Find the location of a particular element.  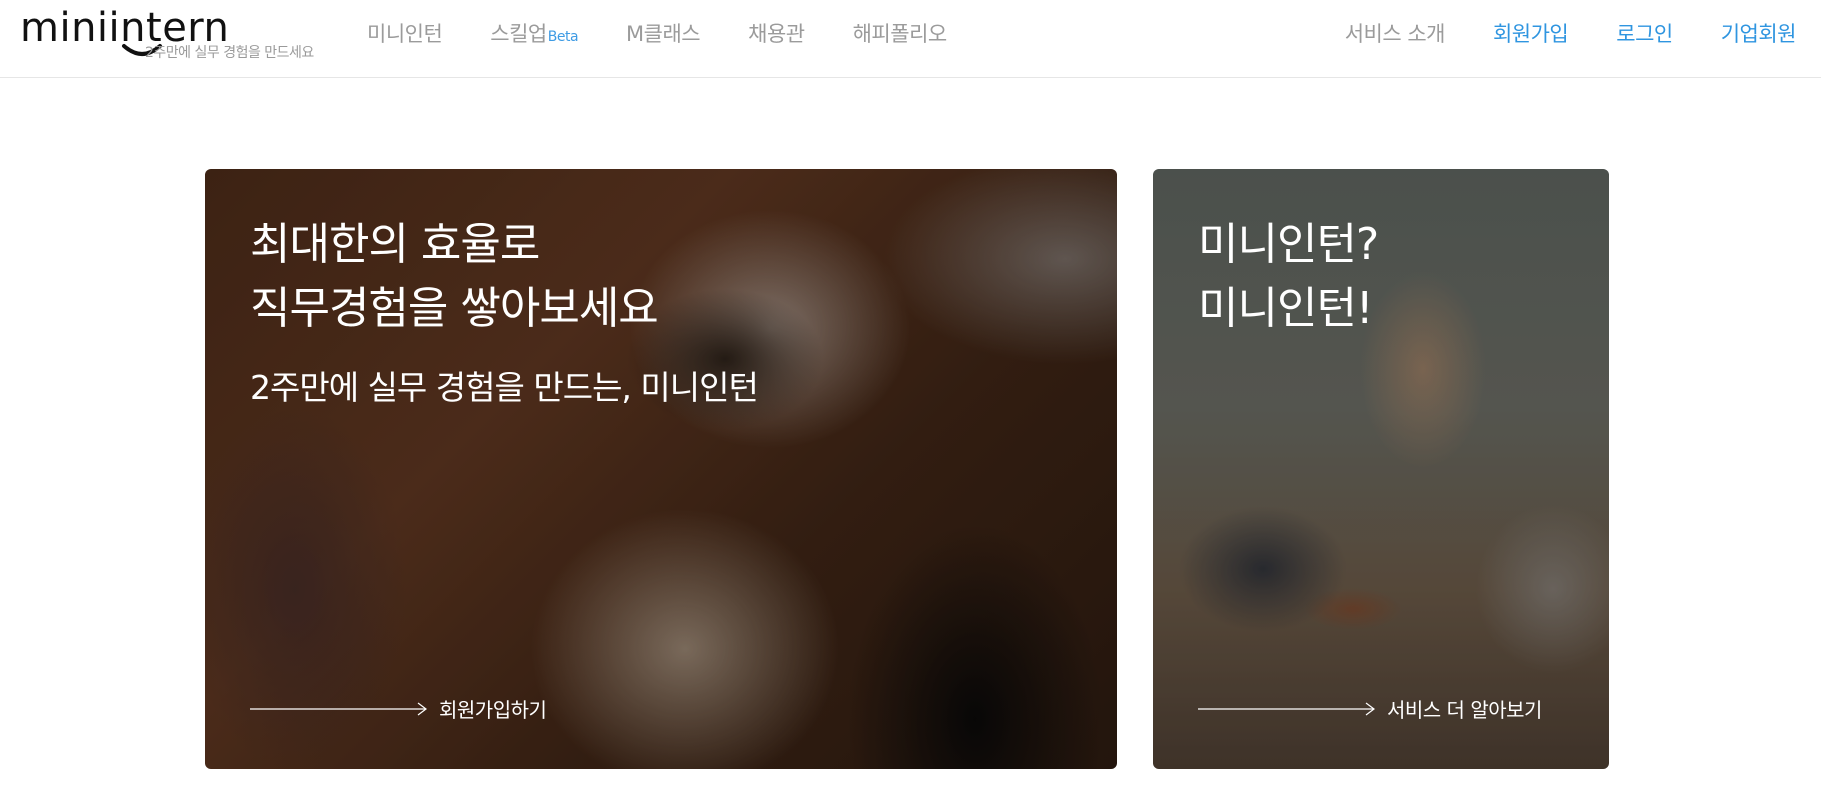

main-nav: 미니인턴 스킬업Beta M클래스 채용관 해피폴리오 is located at coordinates (681, 33).